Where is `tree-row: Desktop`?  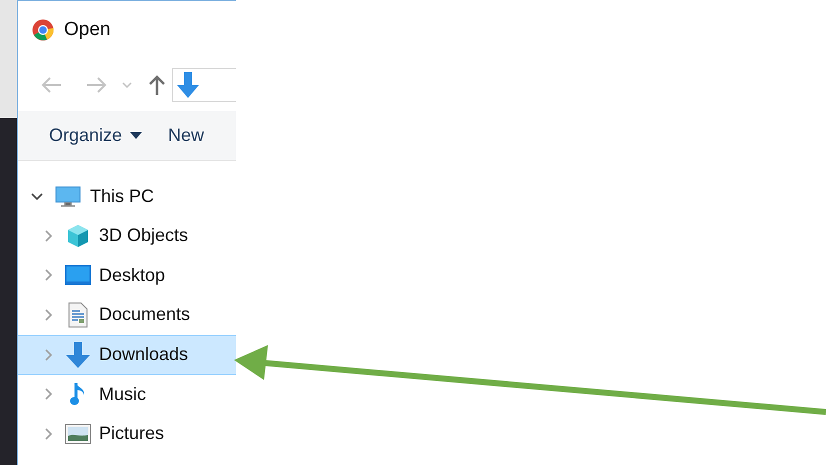
tree-row: Desktop is located at coordinates (127, 275).